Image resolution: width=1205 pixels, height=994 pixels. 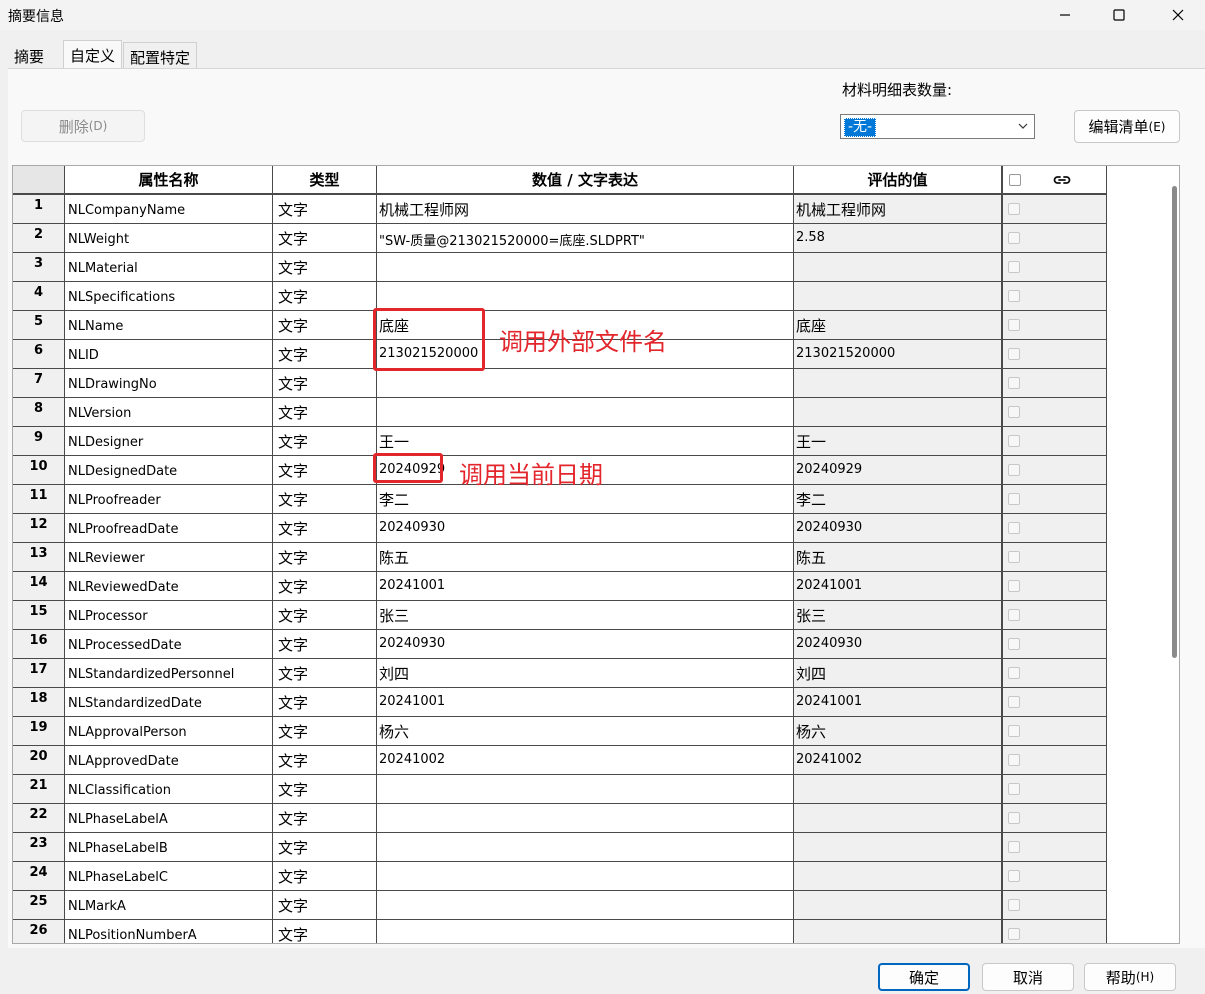 What do you see at coordinates (585, 238) in the screenshot?
I see `value-cell: "SW-质量@213021520000=底座.SLDPRT"` at bounding box center [585, 238].